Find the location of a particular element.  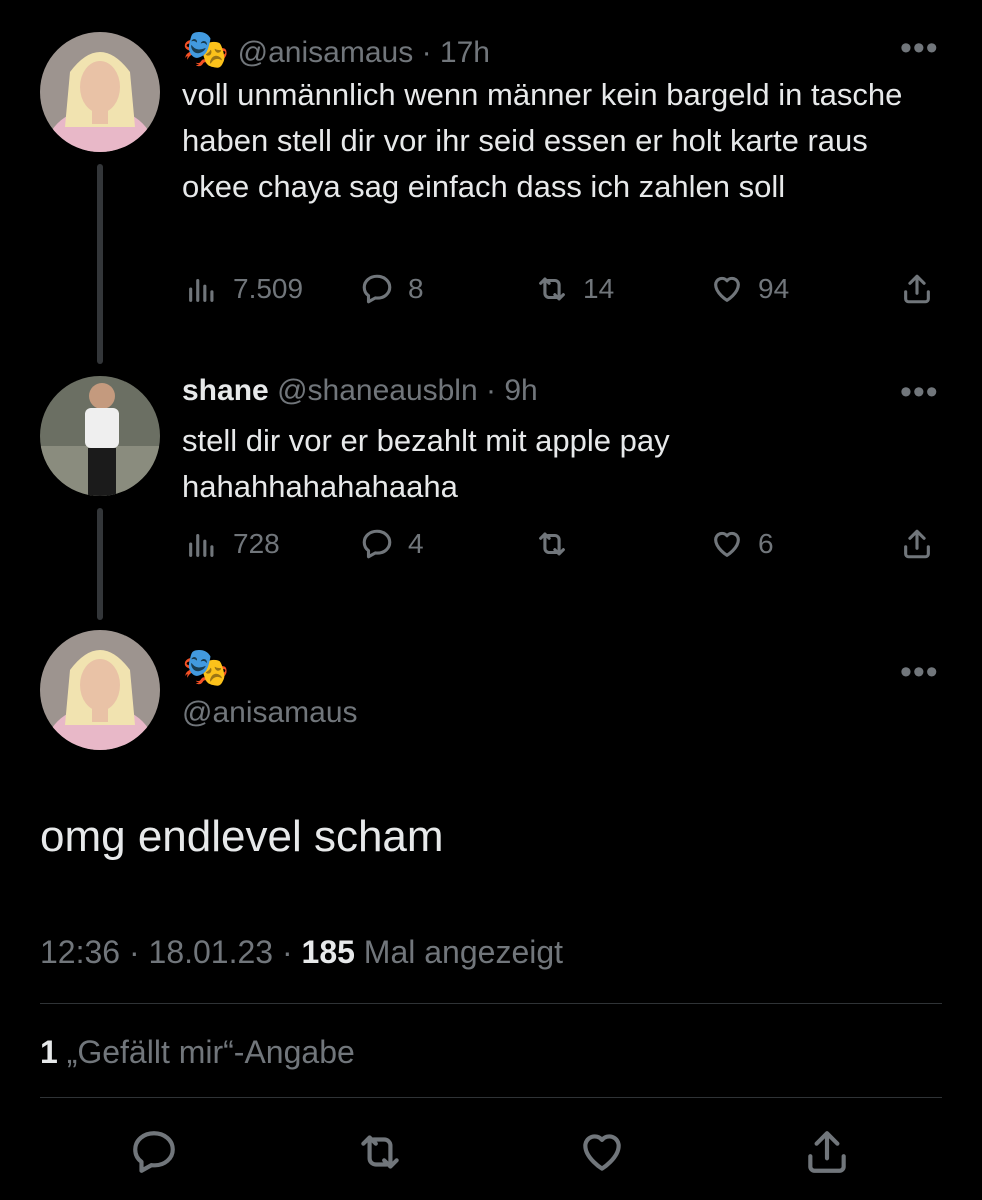

tweet2-time: · 9h is located at coordinates (512, 390).